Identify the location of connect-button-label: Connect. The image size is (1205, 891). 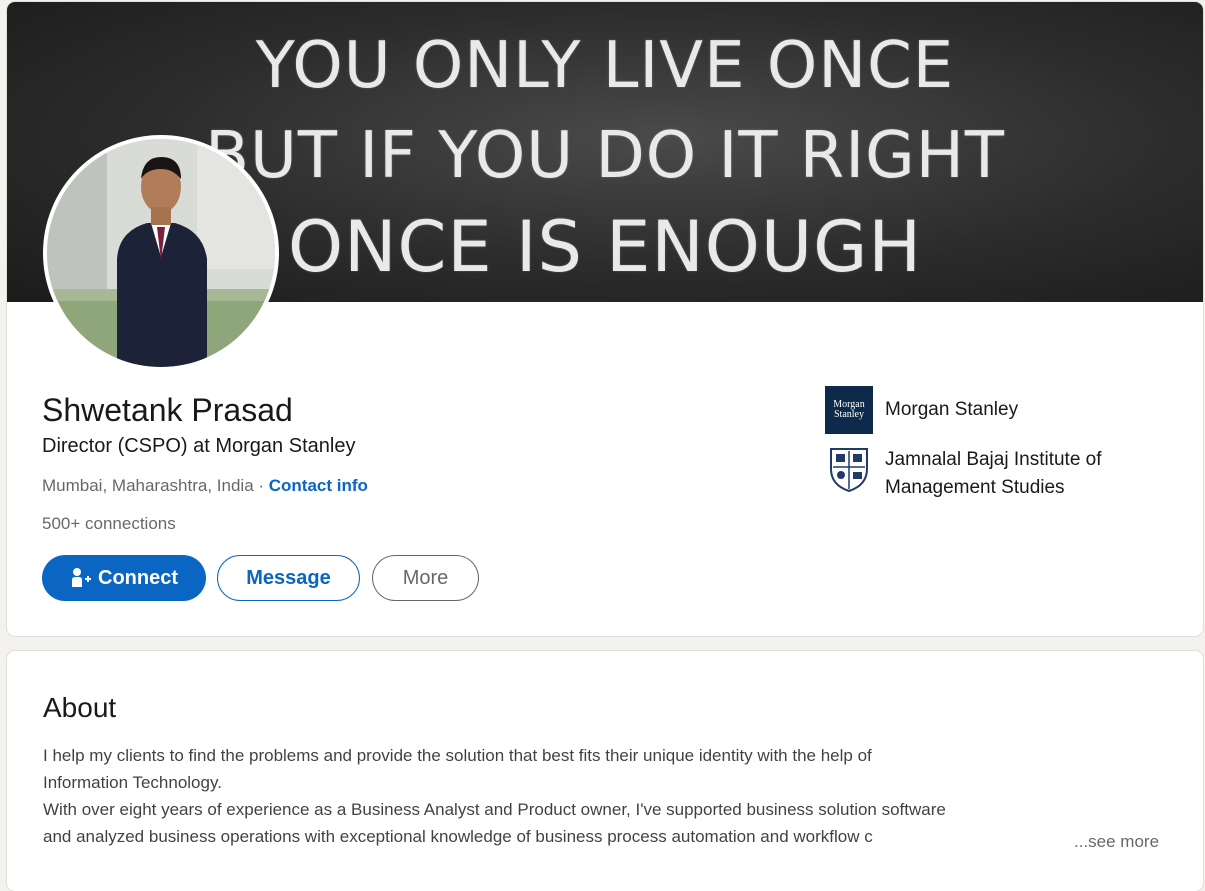
(138, 577).